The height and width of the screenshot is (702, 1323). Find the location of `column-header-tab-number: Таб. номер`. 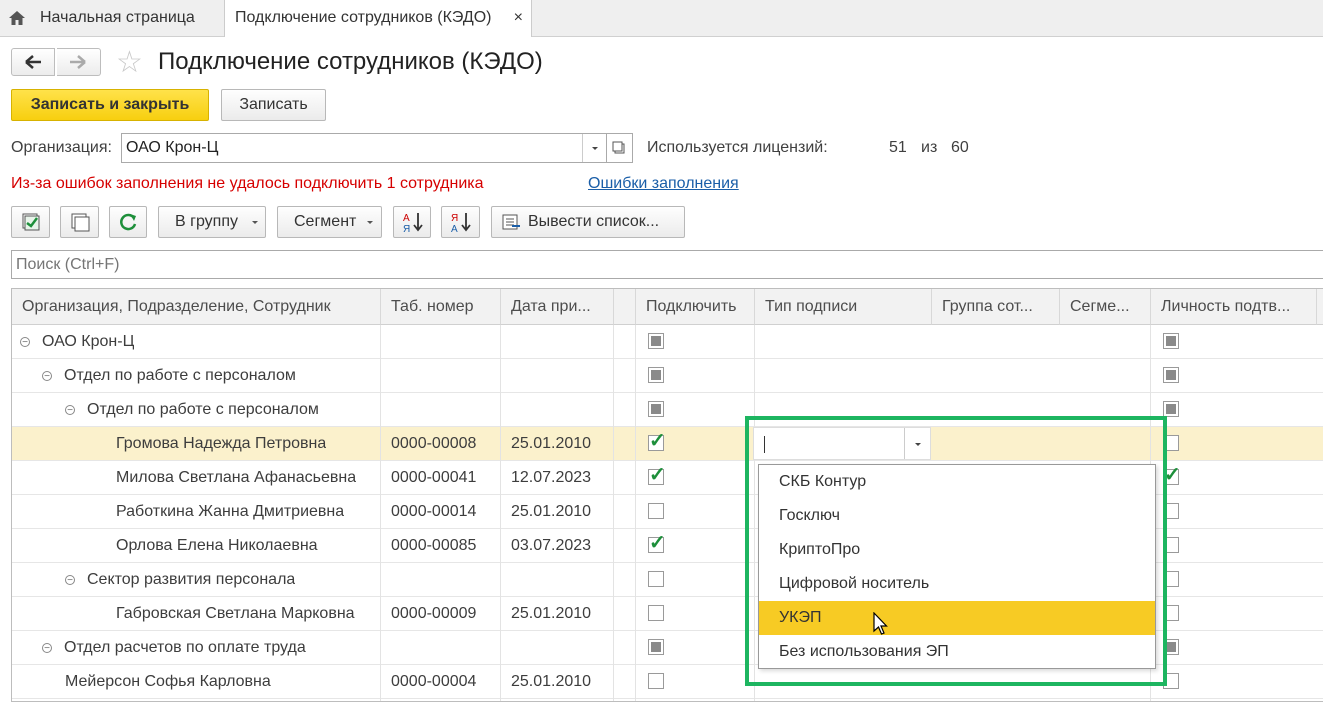

column-header-tab-number: Таб. номер is located at coordinates (441, 307).